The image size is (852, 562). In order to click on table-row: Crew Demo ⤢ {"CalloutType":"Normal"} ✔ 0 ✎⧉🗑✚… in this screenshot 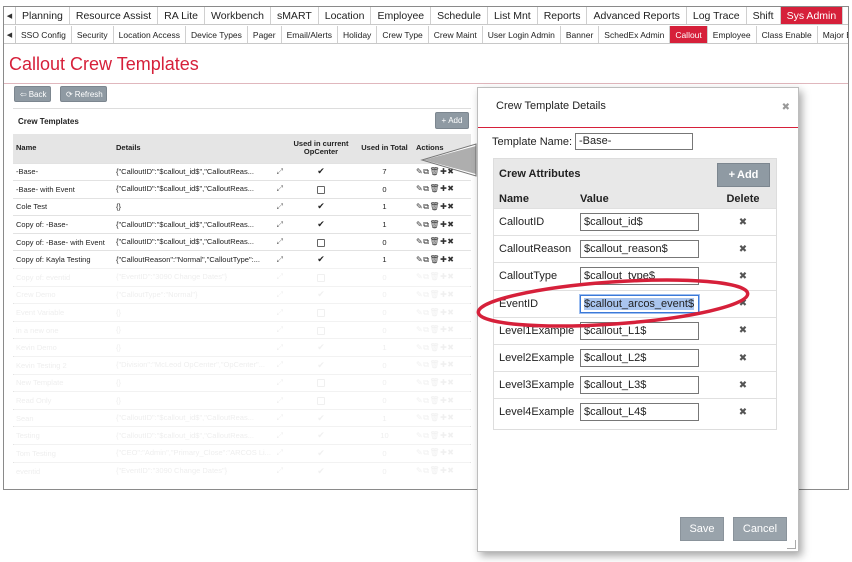, I will do `click(242, 294)`.